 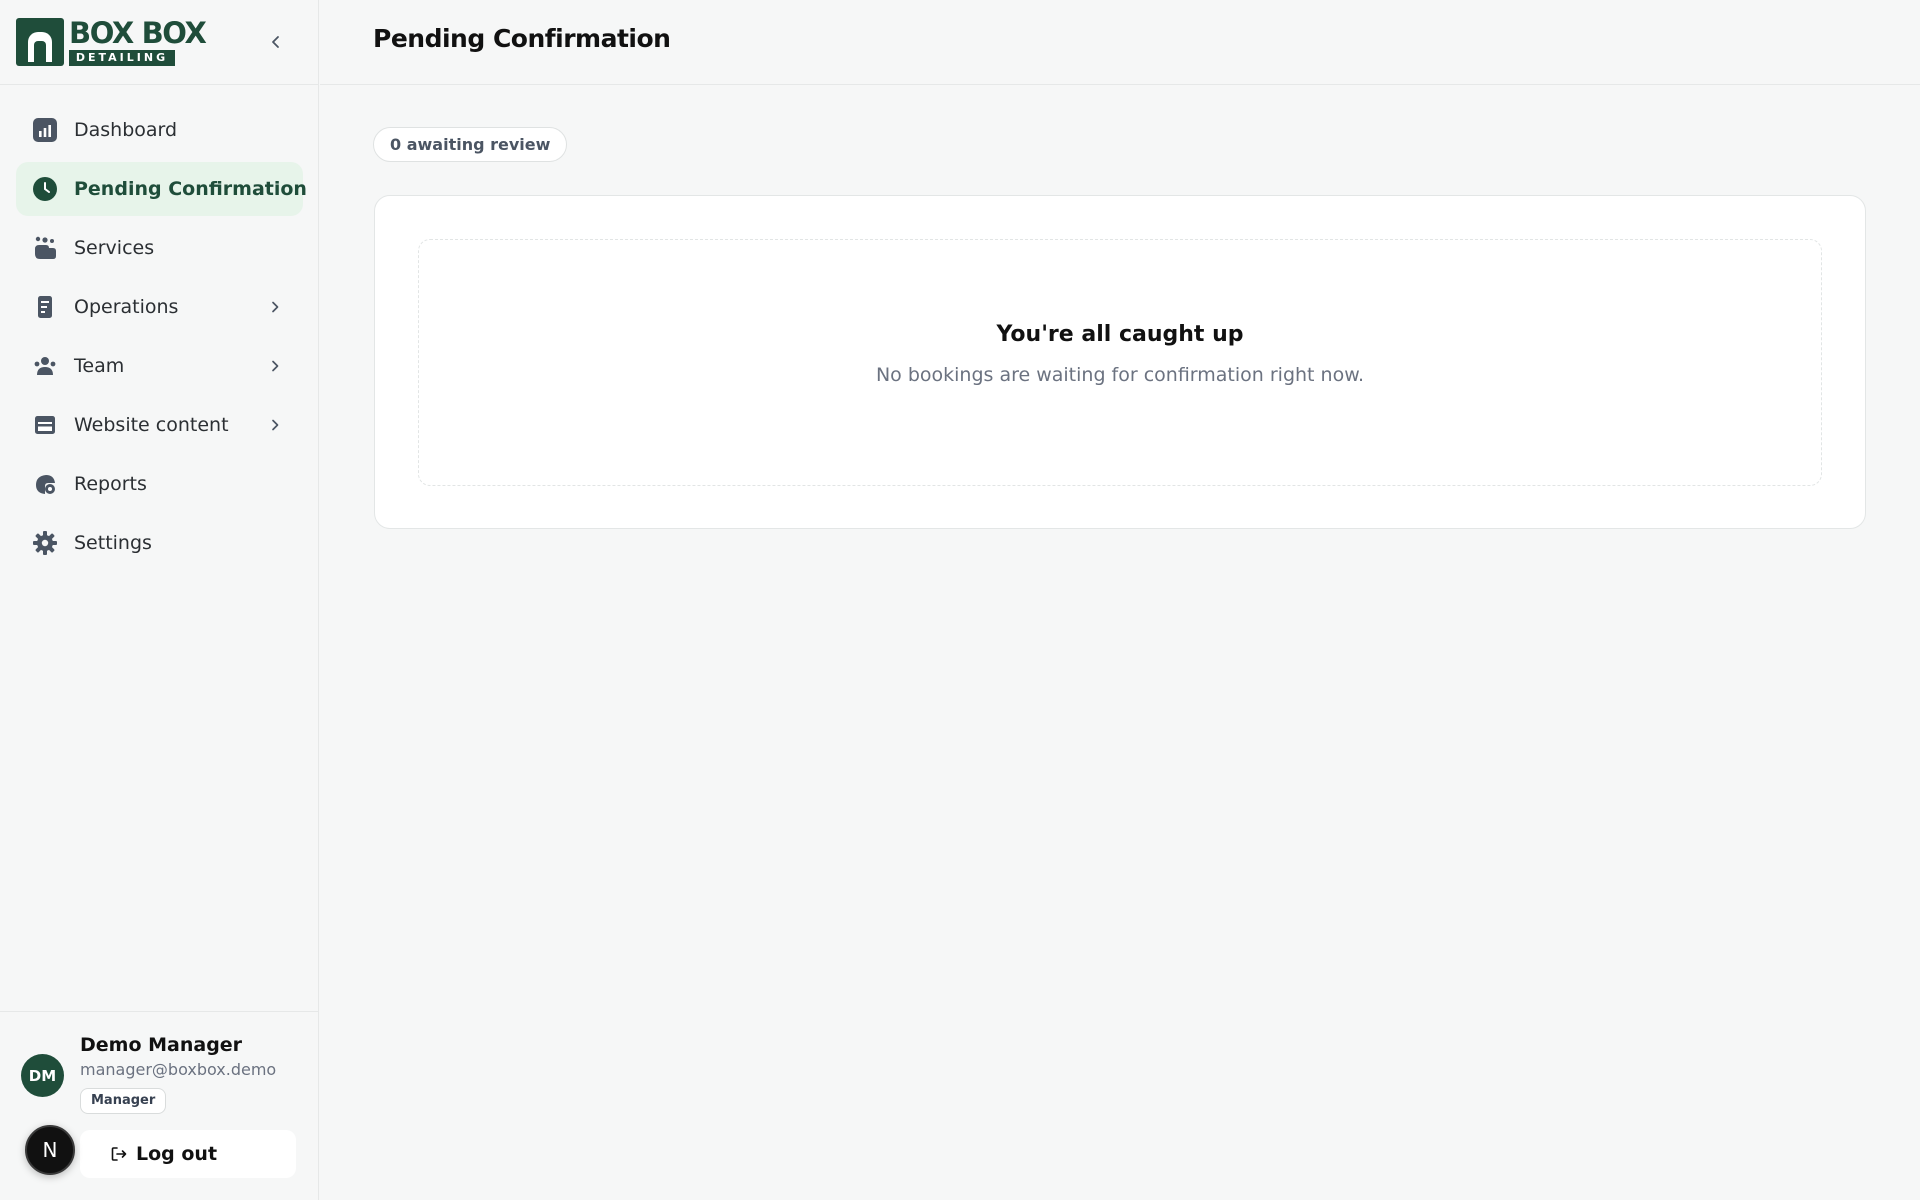 I want to click on sidebar-item-dashboard: Dashboard, so click(x=159, y=130).